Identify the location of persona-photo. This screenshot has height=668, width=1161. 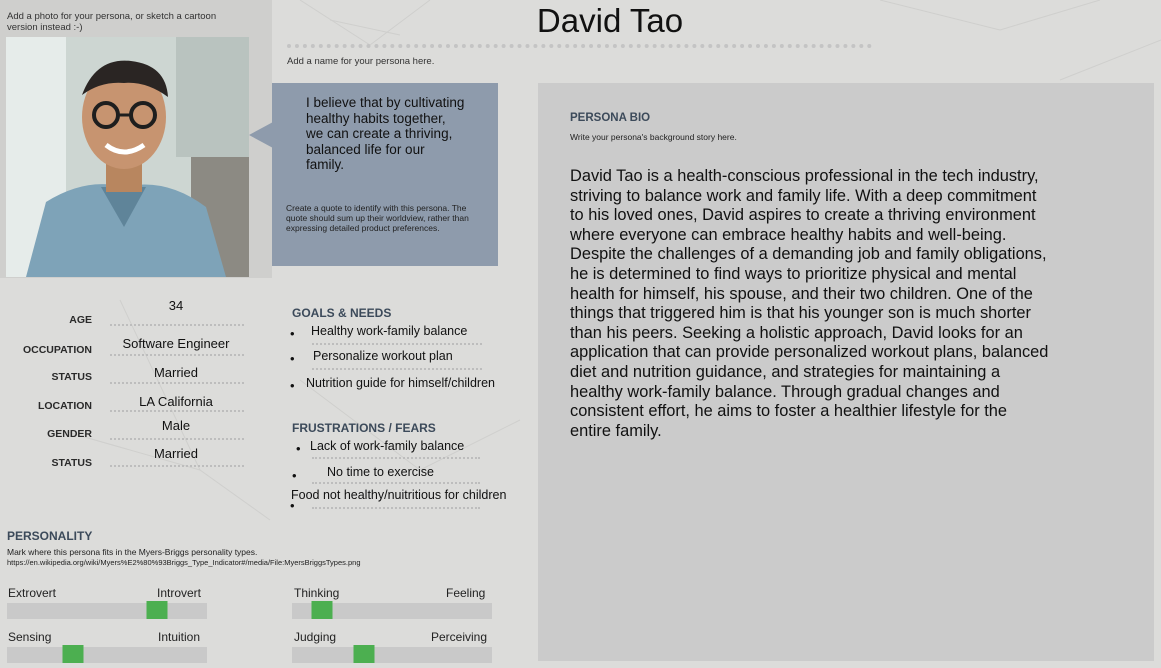
(127, 157).